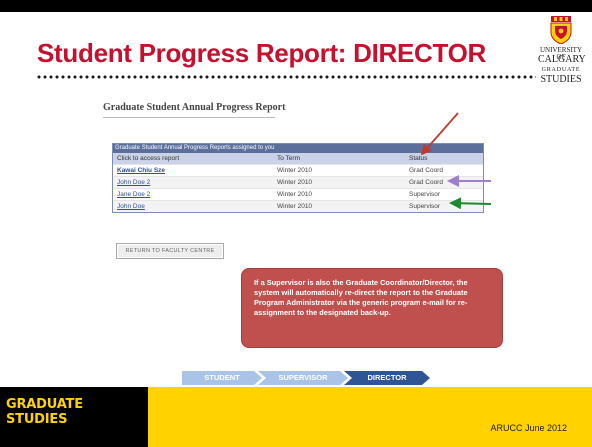  Describe the element at coordinates (141, 170) in the screenshot. I see `report-link: Kawai Chiu Sze` at that location.